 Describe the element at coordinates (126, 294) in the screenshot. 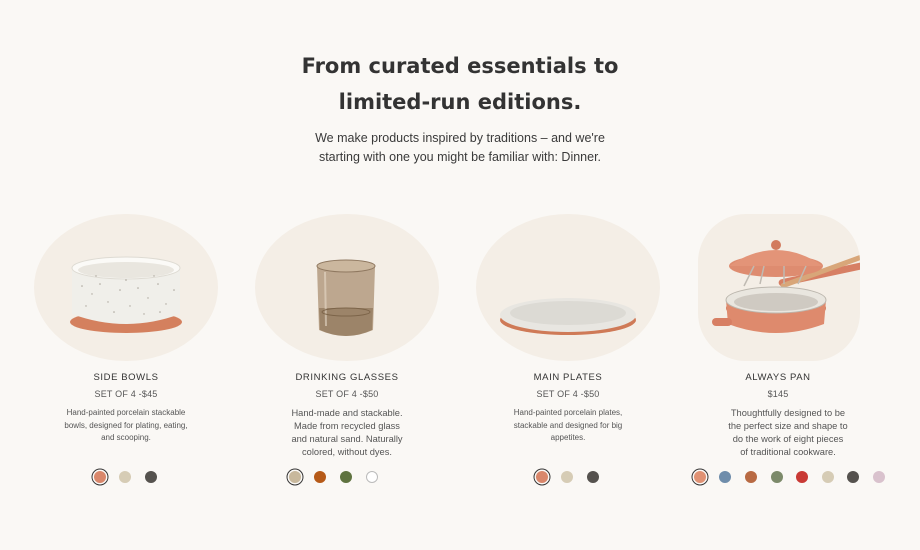

I see `side-bowl-illustration` at that location.